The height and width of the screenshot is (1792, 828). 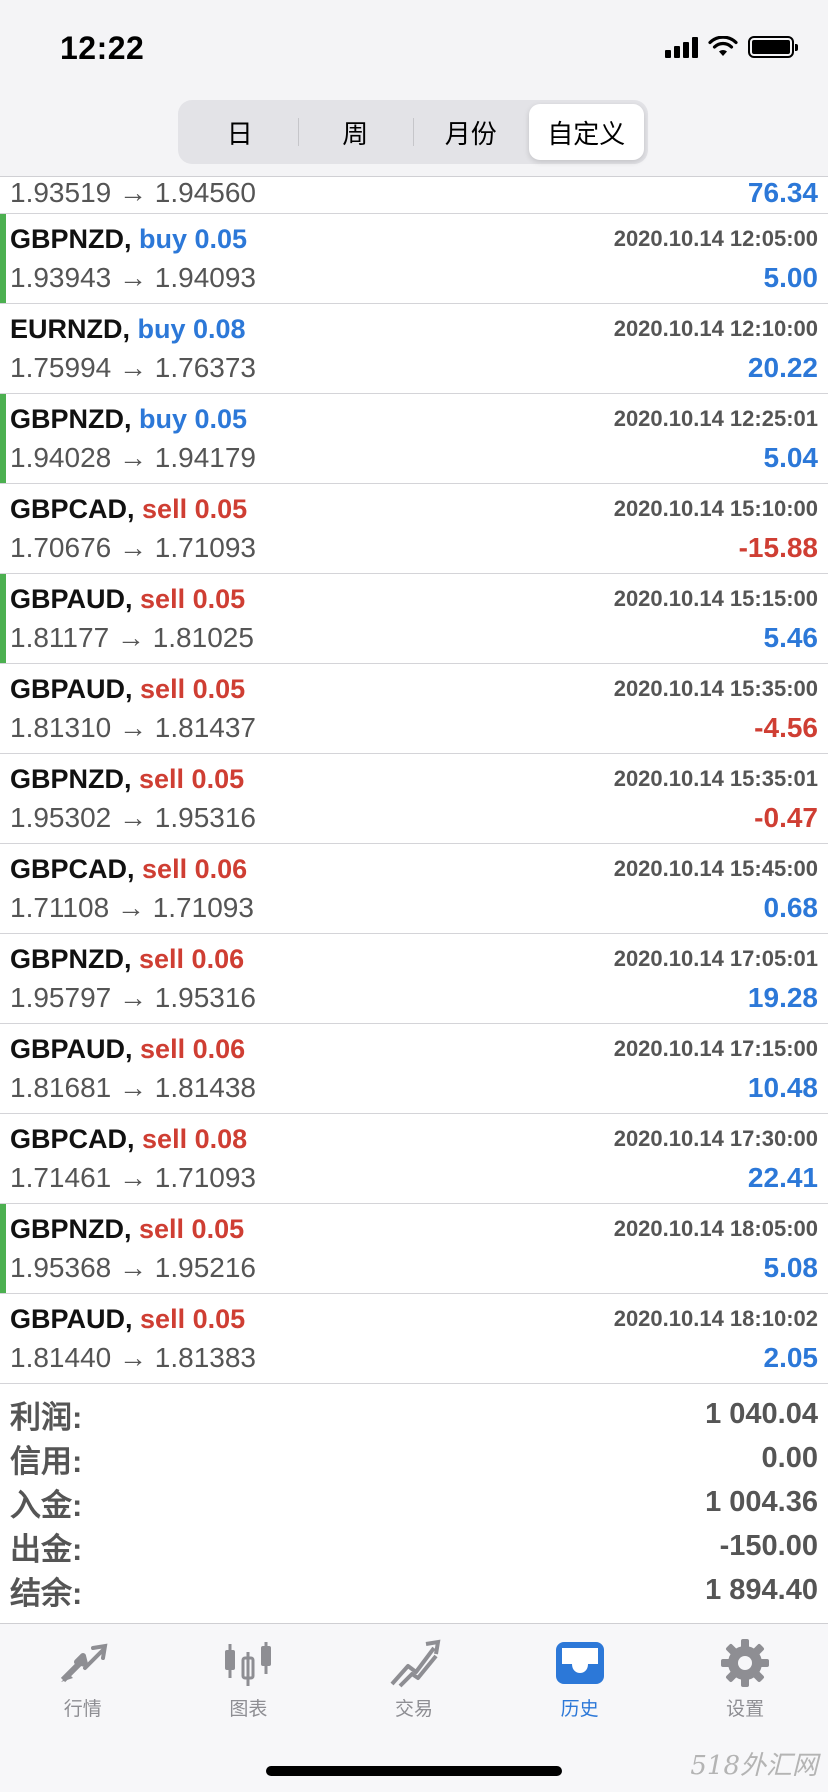 I want to click on period-tab-week: 周, so click(x=355, y=132).